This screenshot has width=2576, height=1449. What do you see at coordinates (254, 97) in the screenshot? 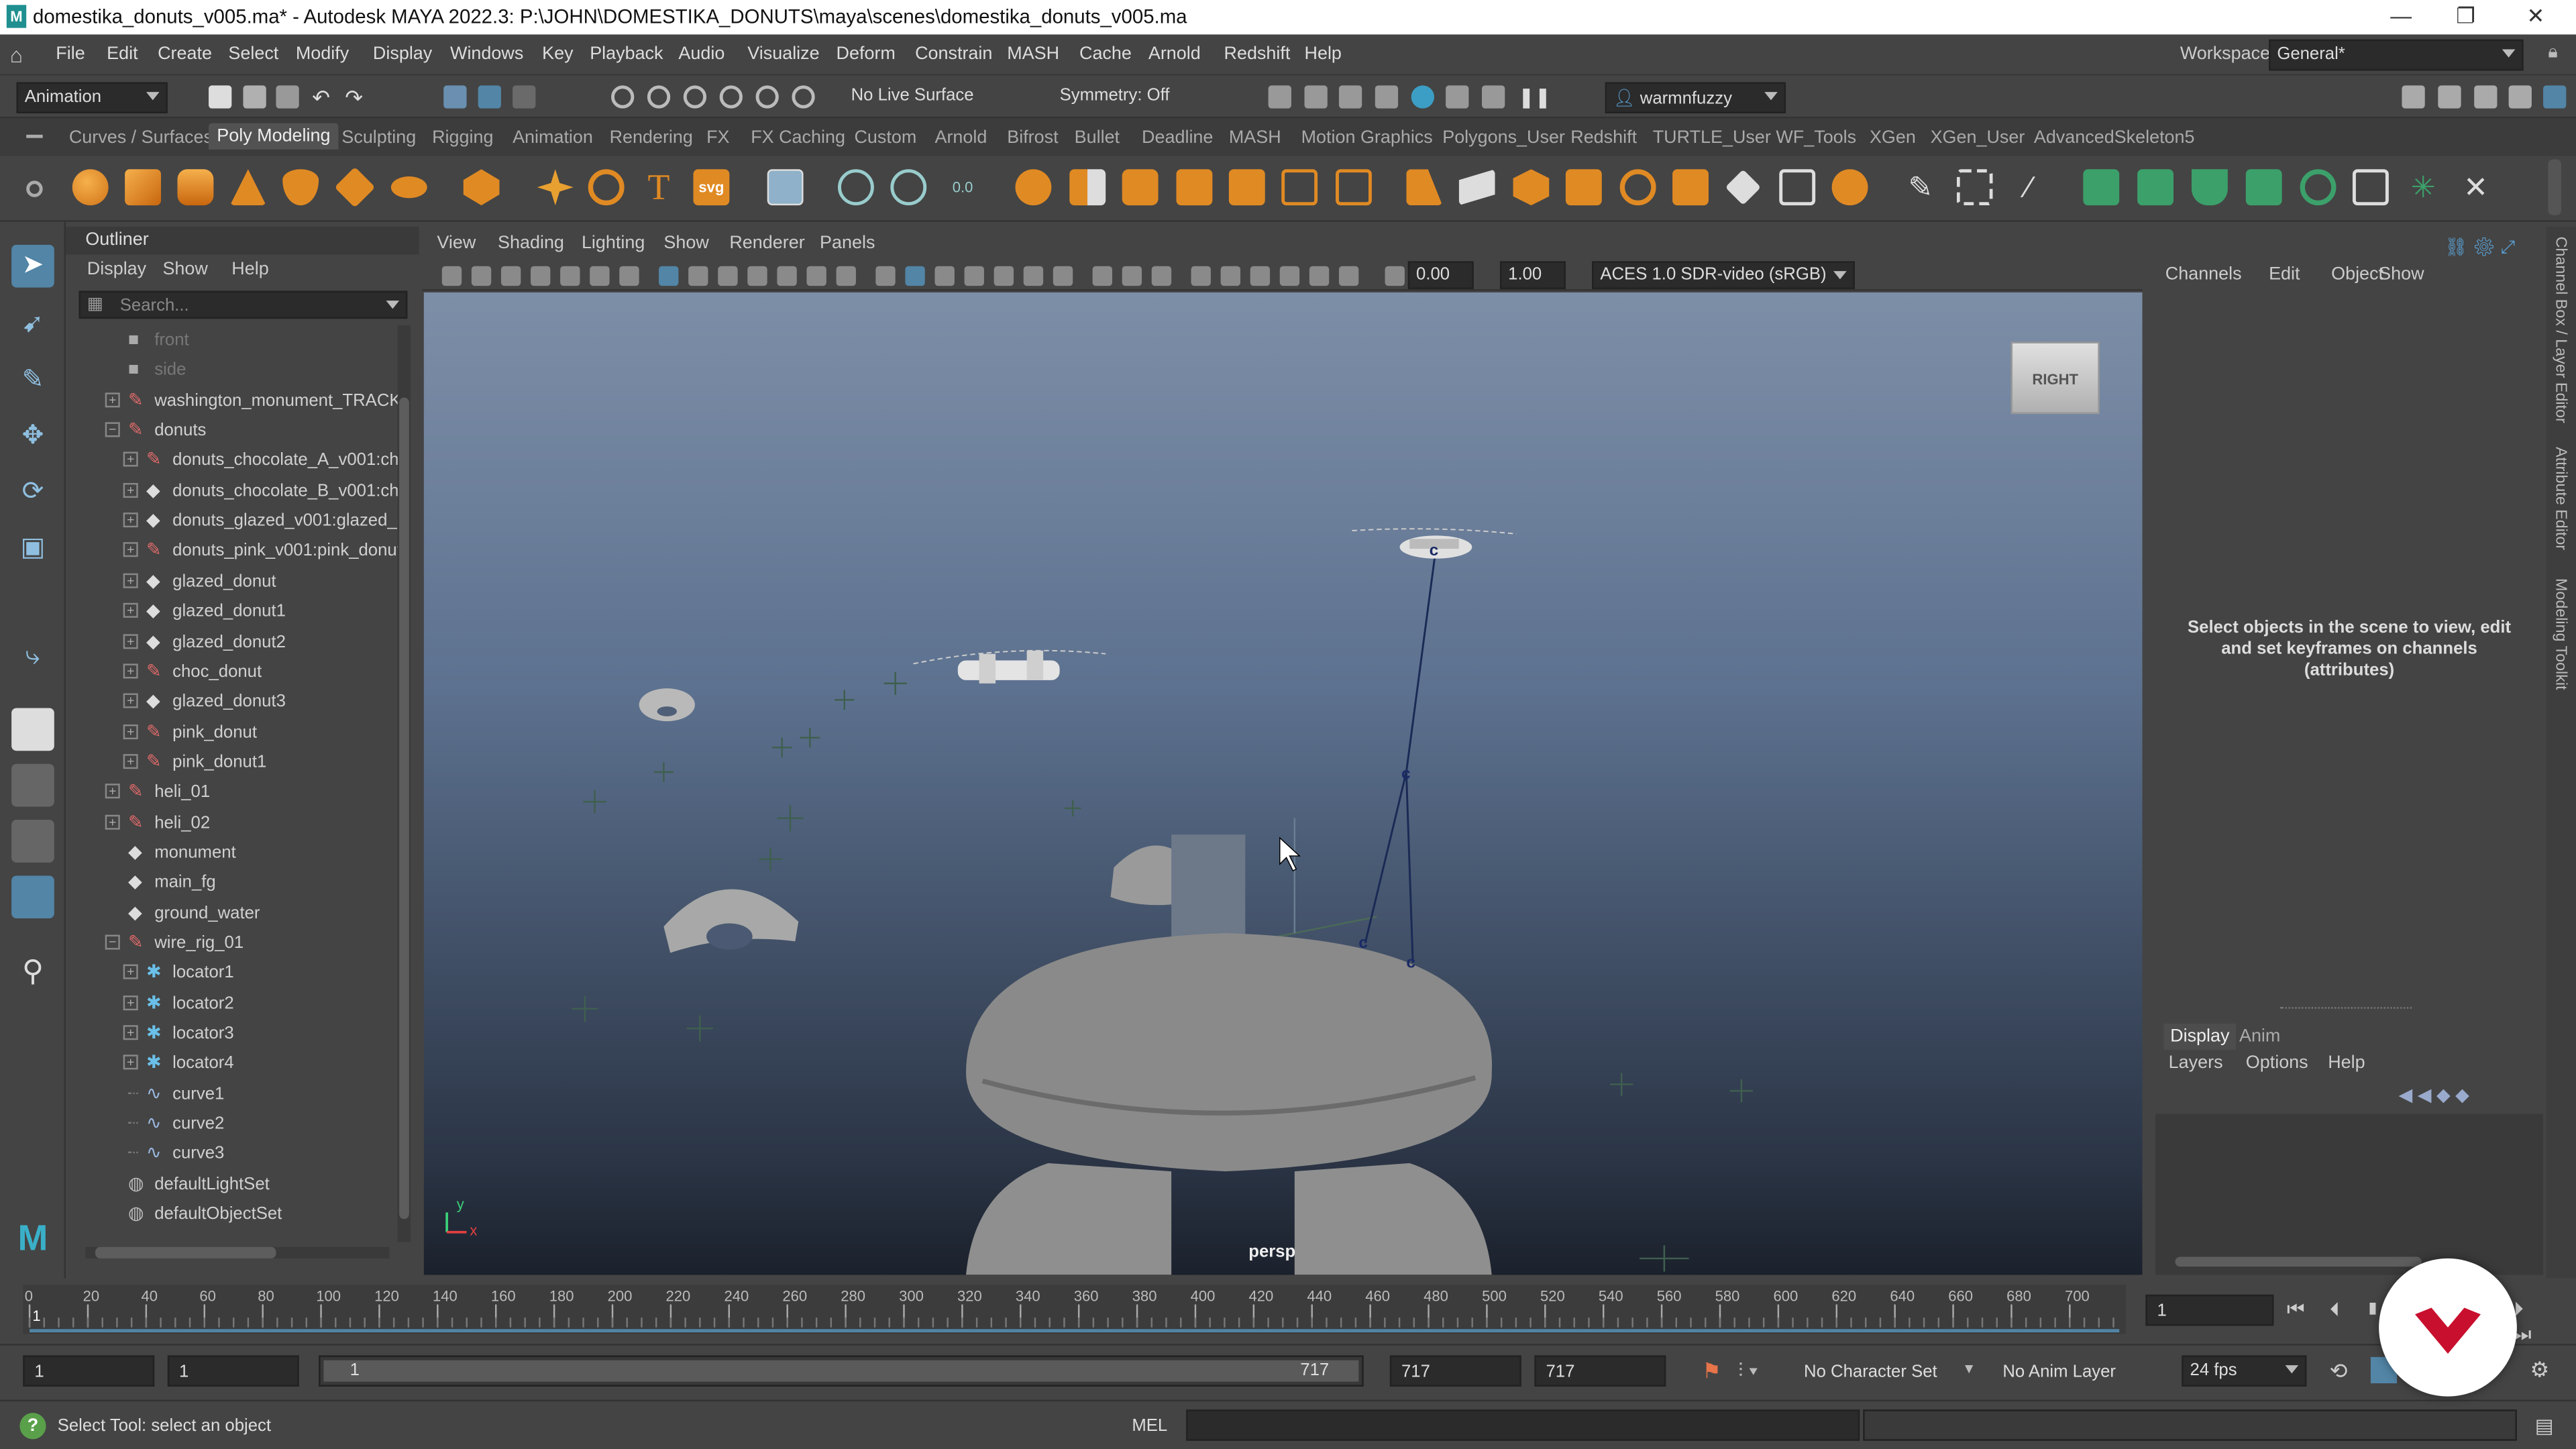
I see `open-scene-icon` at bounding box center [254, 97].